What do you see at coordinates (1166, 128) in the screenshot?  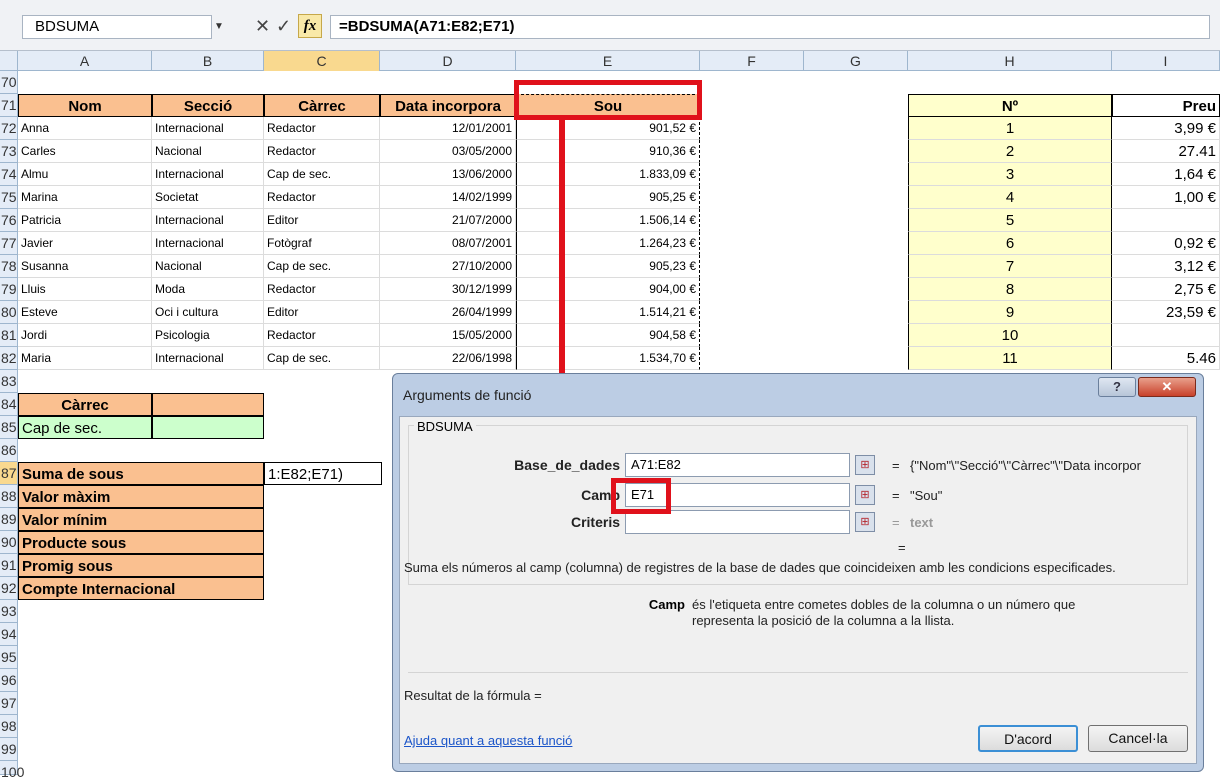 I see `side-price-cell: 3,99 €` at bounding box center [1166, 128].